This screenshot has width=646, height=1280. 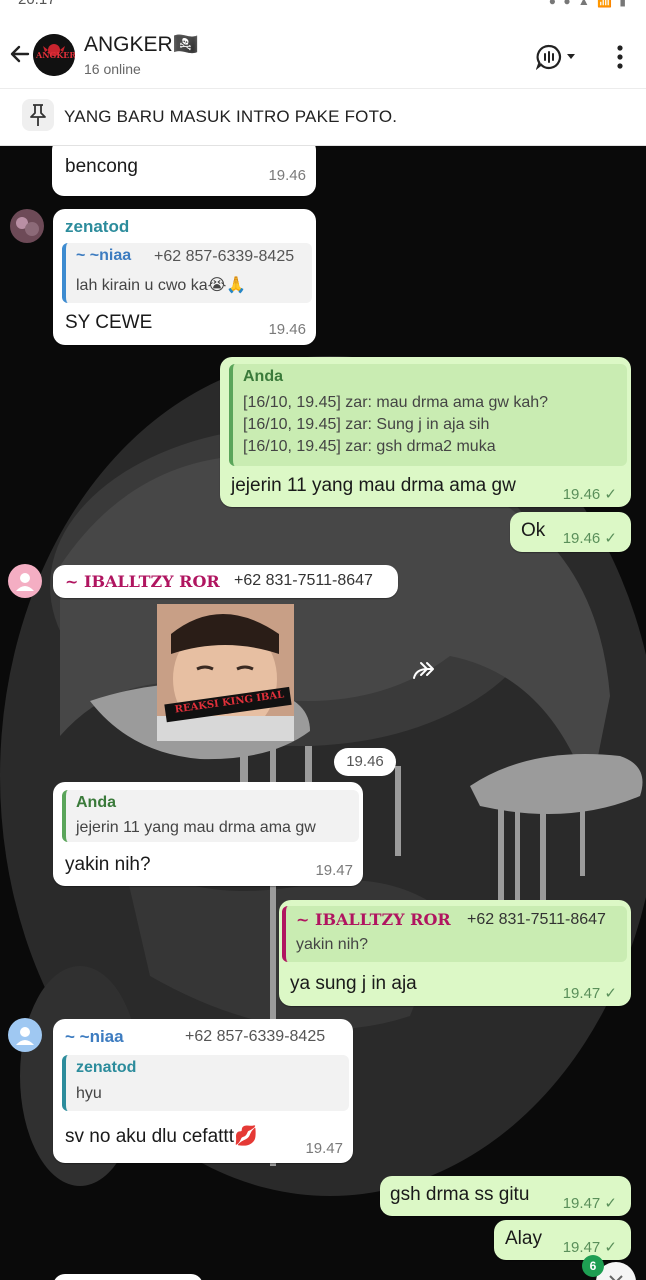 What do you see at coordinates (593, 1266) in the screenshot?
I see `unread-badge: 6` at bounding box center [593, 1266].